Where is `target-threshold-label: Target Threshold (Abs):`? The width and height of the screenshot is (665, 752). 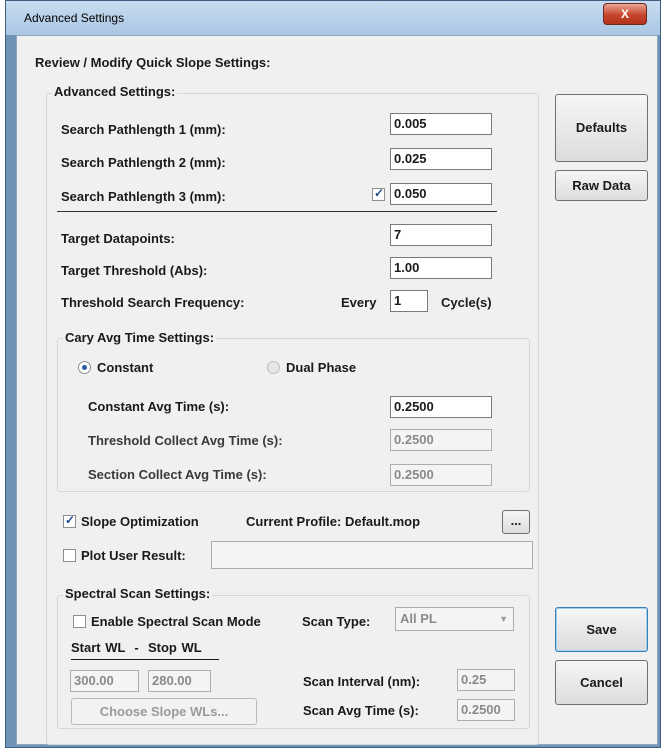
target-threshold-label: Target Threshold (Abs): is located at coordinates (134, 270).